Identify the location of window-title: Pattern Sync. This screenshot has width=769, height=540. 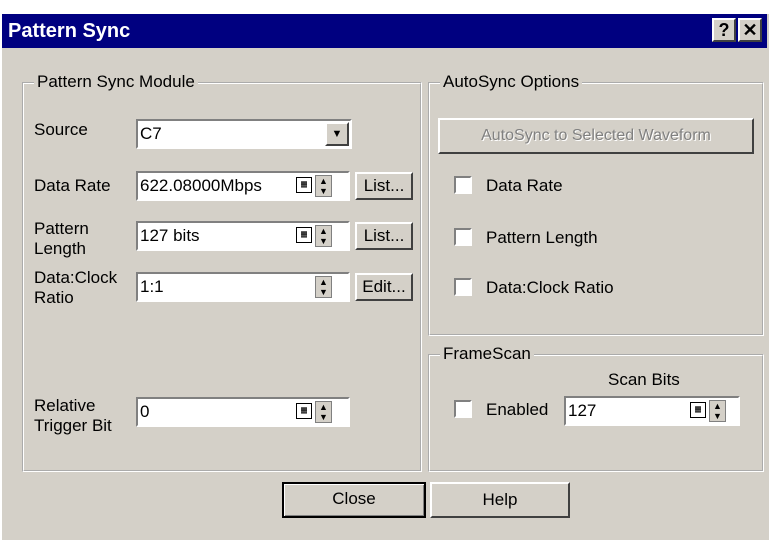
(69, 31).